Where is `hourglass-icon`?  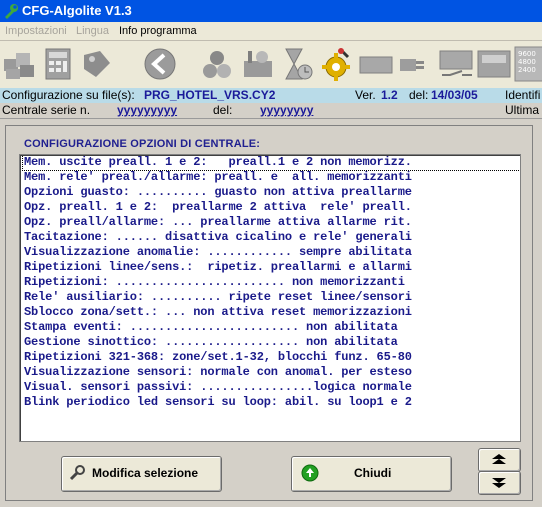
hourglass-icon is located at coordinates (296, 64).